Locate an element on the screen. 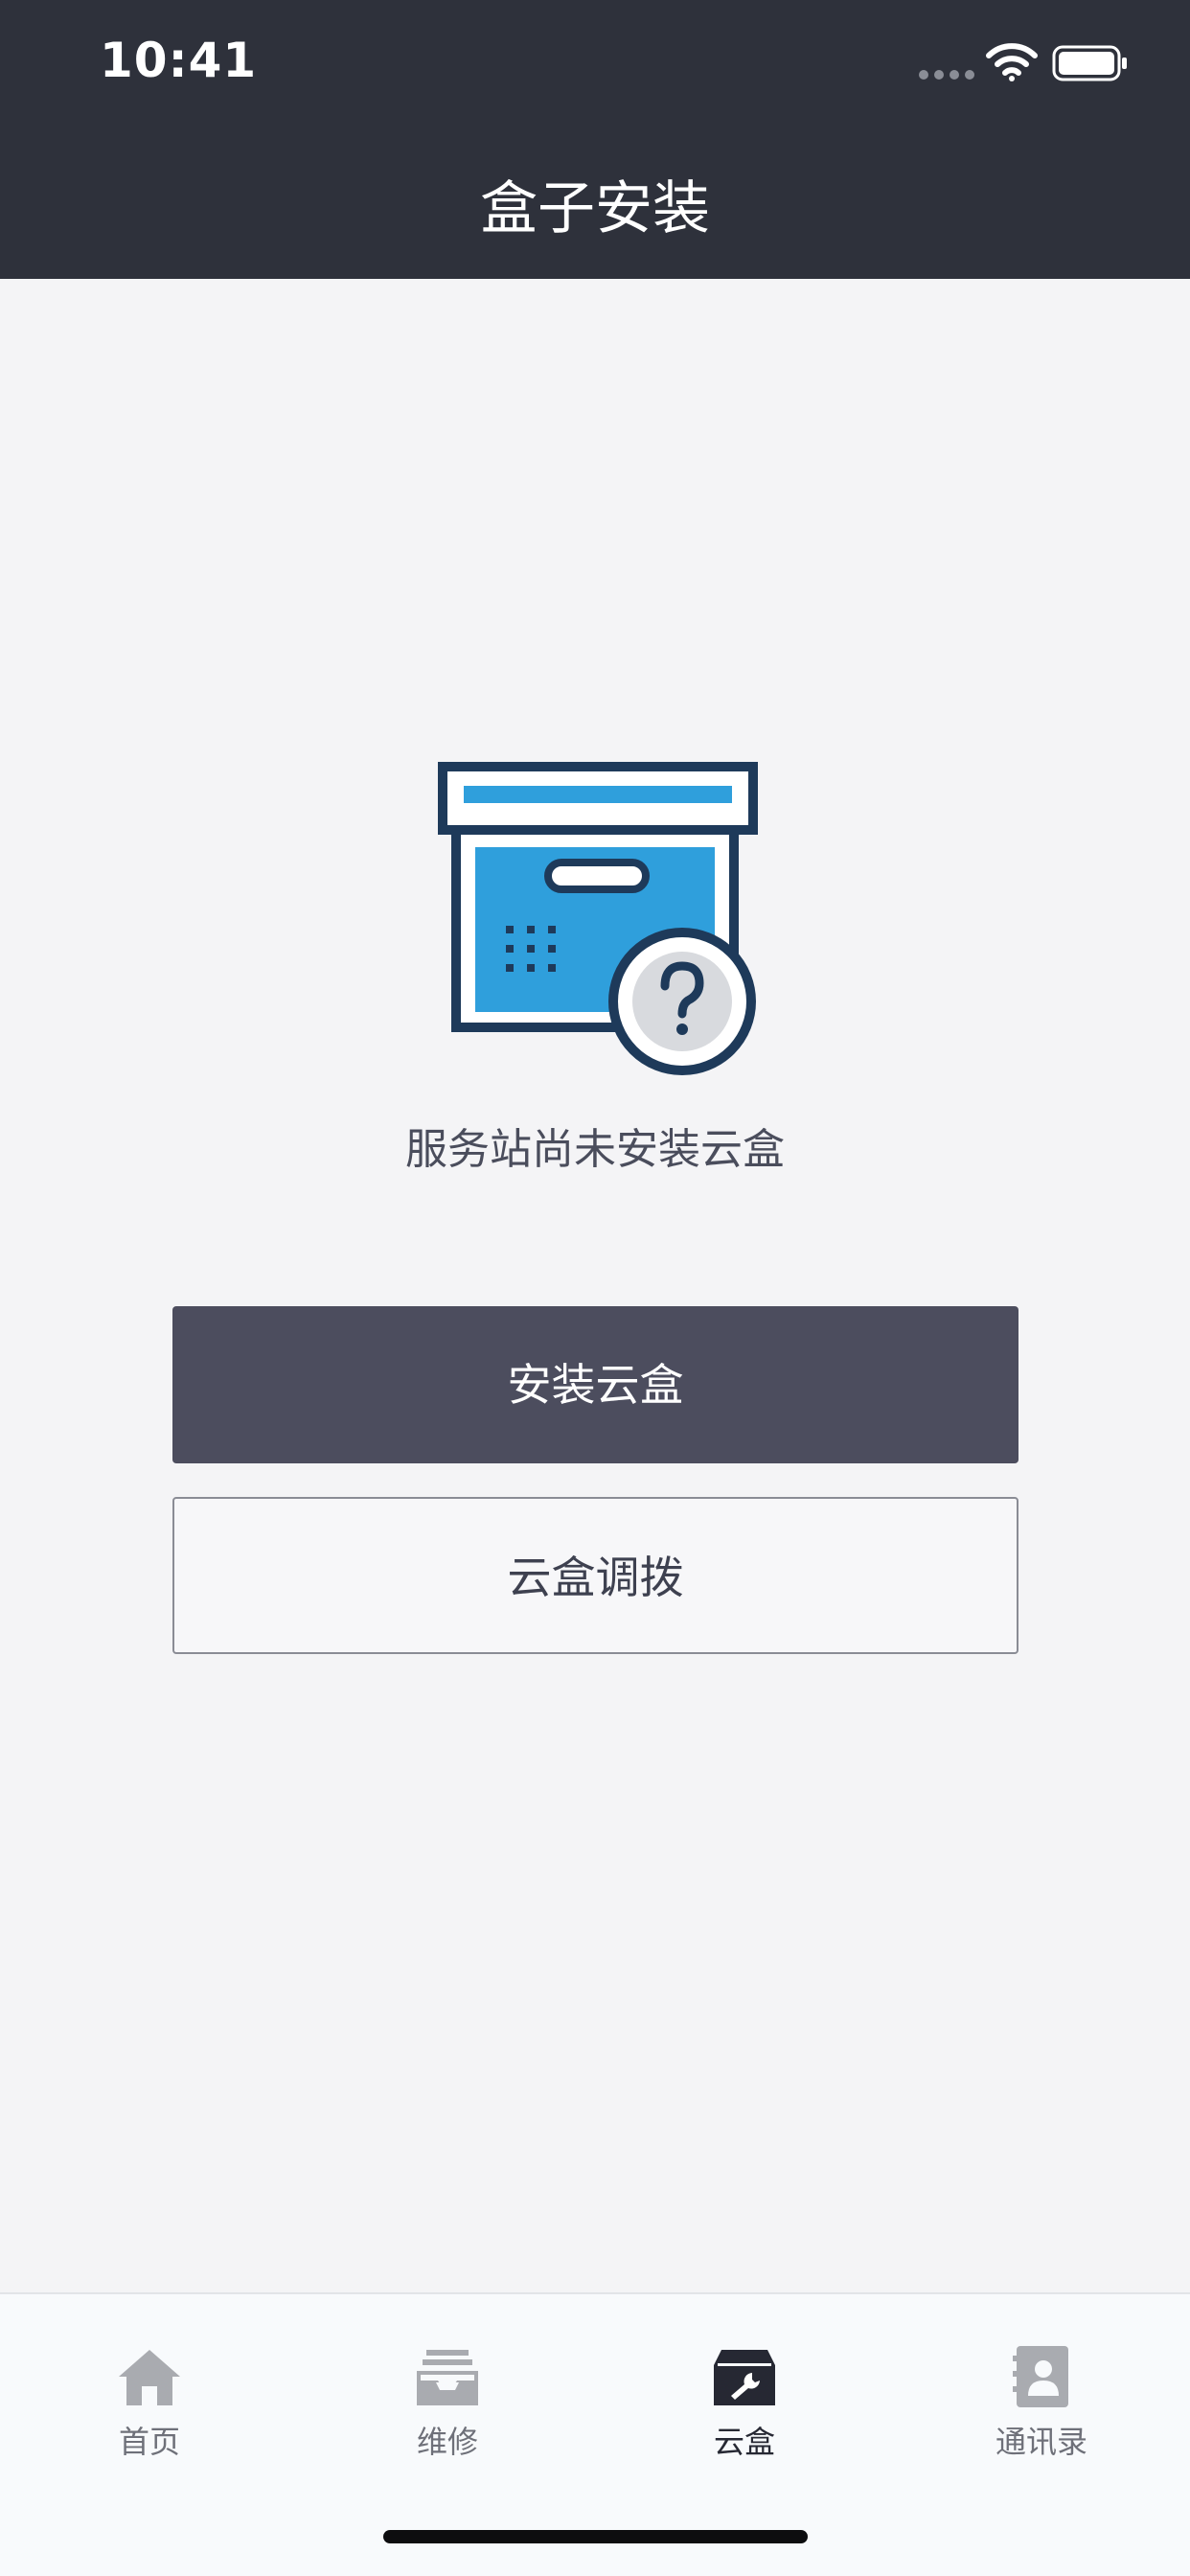 The image size is (1190, 2576). tab-label-home: 首页 is located at coordinates (149, 2442).